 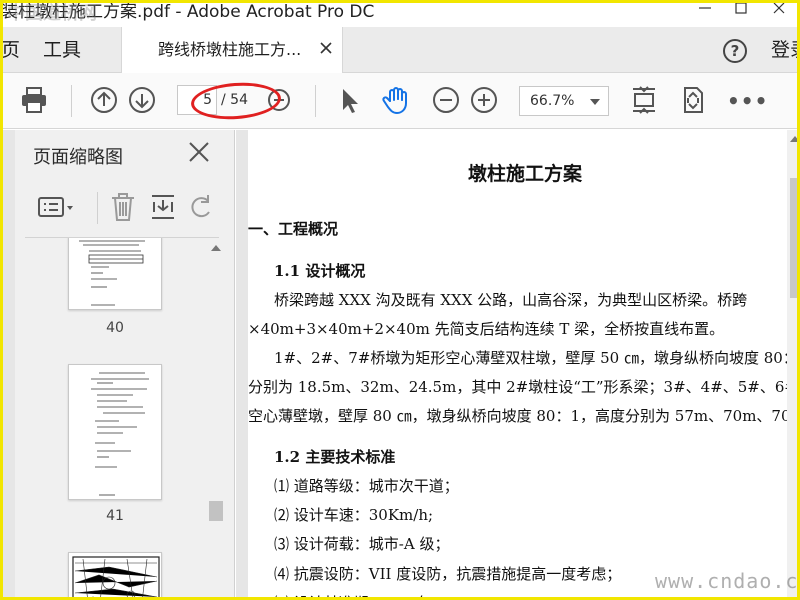 I want to click on close-icon, so click(x=779, y=8).